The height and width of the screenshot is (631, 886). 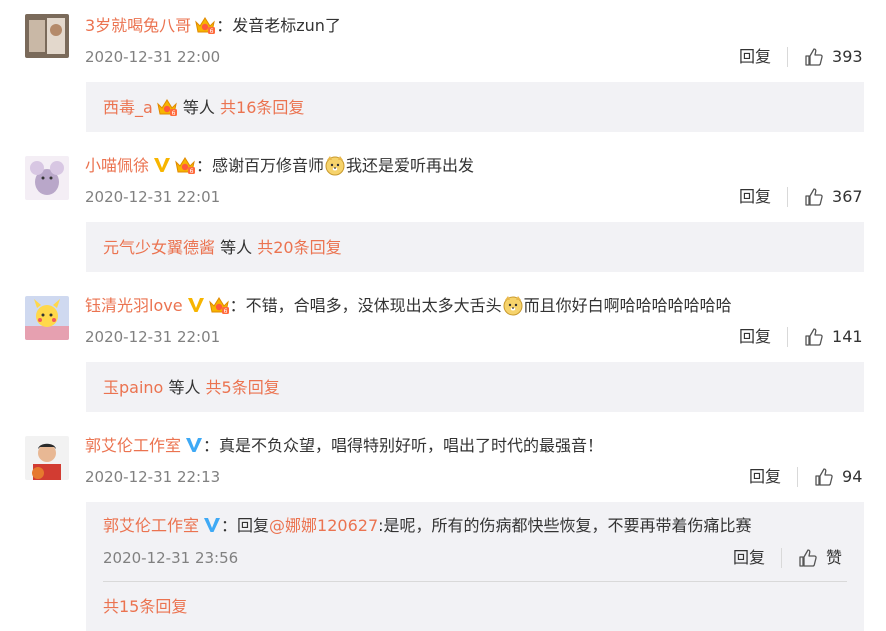 What do you see at coordinates (475, 387) in the screenshot?
I see `sub-replies-box: 玉paino 等人 共5条回复` at bounding box center [475, 387].